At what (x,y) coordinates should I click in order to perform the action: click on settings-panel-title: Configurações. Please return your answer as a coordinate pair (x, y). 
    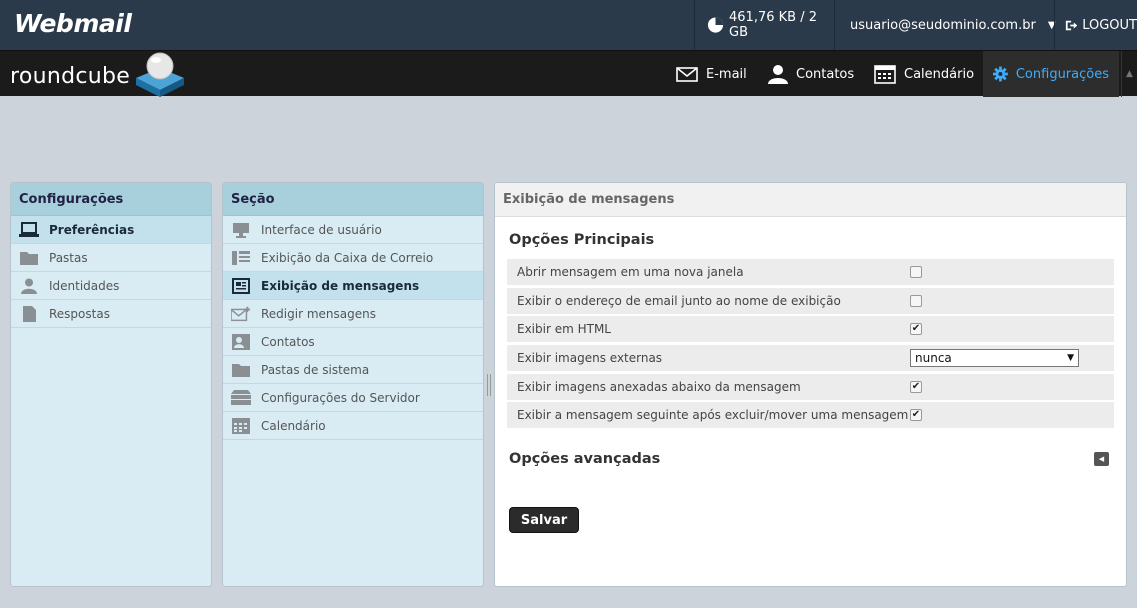
    Looking at the image, I should click on (111, 199).